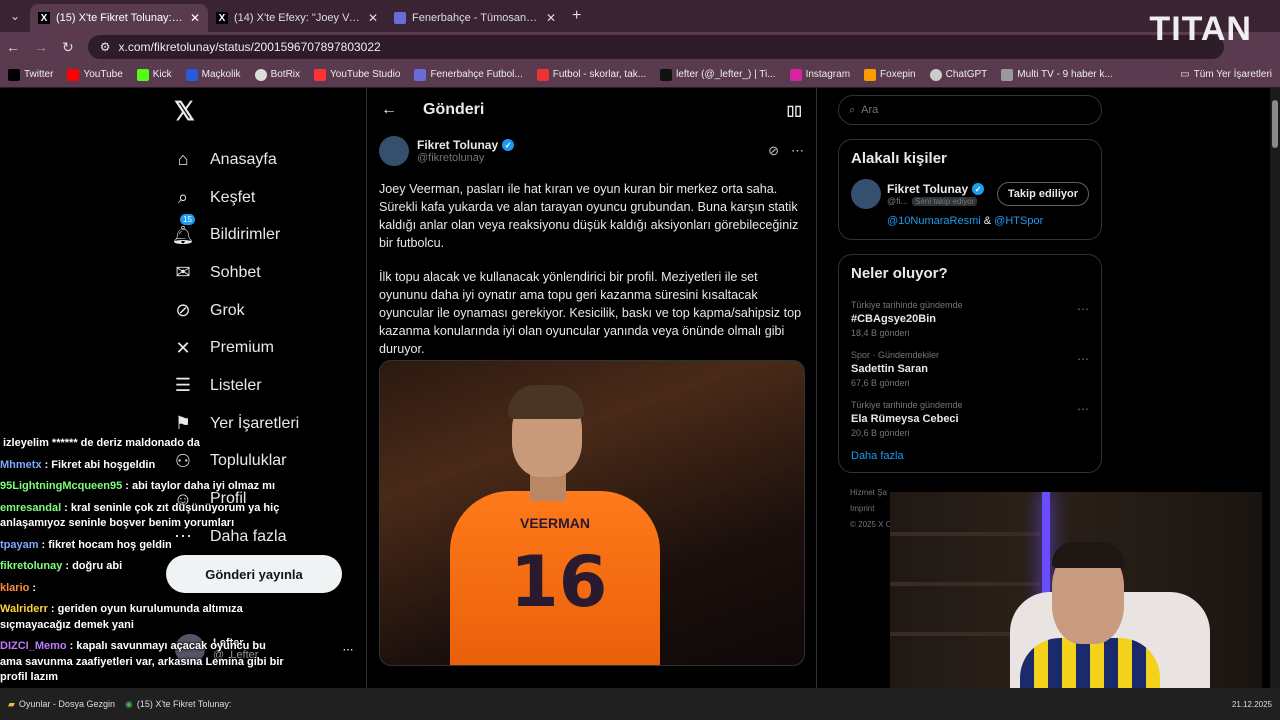 This screenshot has width=1280, height=720. I want to click on tab-title: (15) X'te Fikret Tolunay: "Joey V, so click(120, 18).